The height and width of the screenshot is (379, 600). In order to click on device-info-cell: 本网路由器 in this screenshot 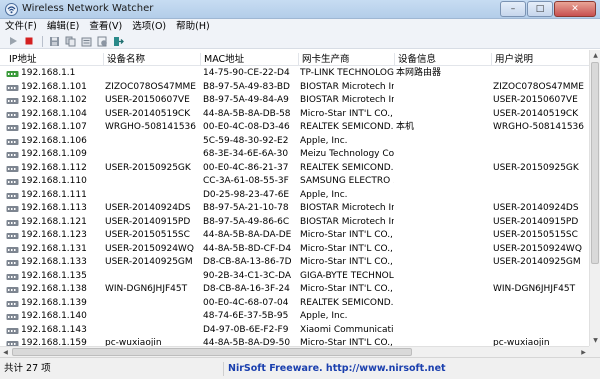, I will do `click(419, 73)`.